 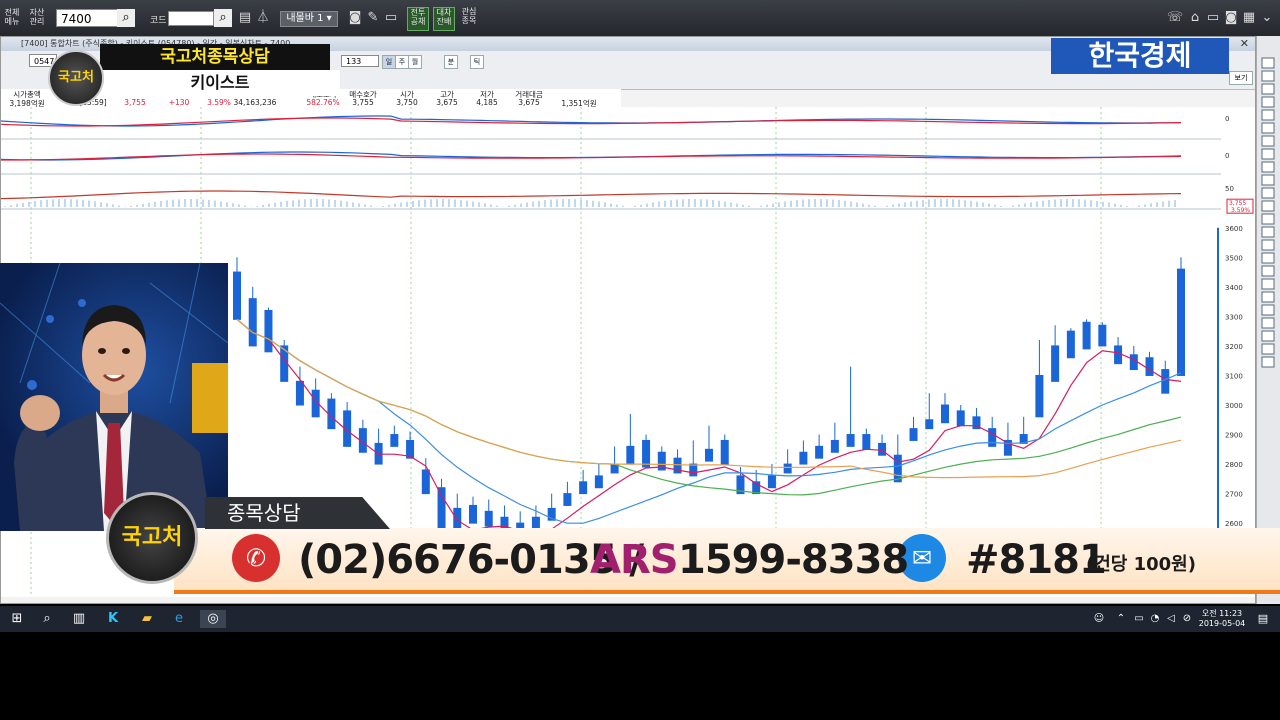 What do you see at coordinates (1244, 44) in the screenshot?
I see `close-icon: ✕` at bounding box center [1244, 44].